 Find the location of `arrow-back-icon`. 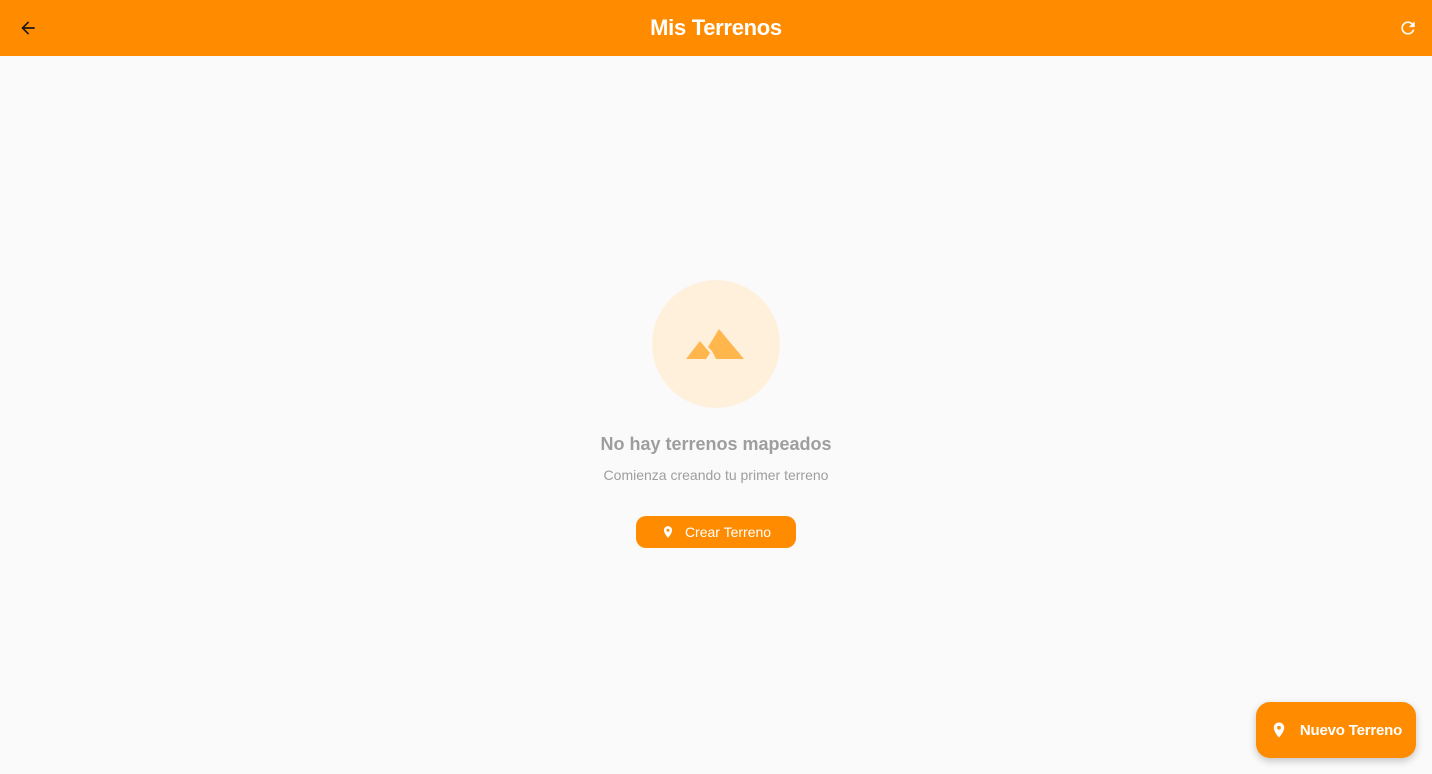

arrow-back-icon is located at coordinates (28, 28).